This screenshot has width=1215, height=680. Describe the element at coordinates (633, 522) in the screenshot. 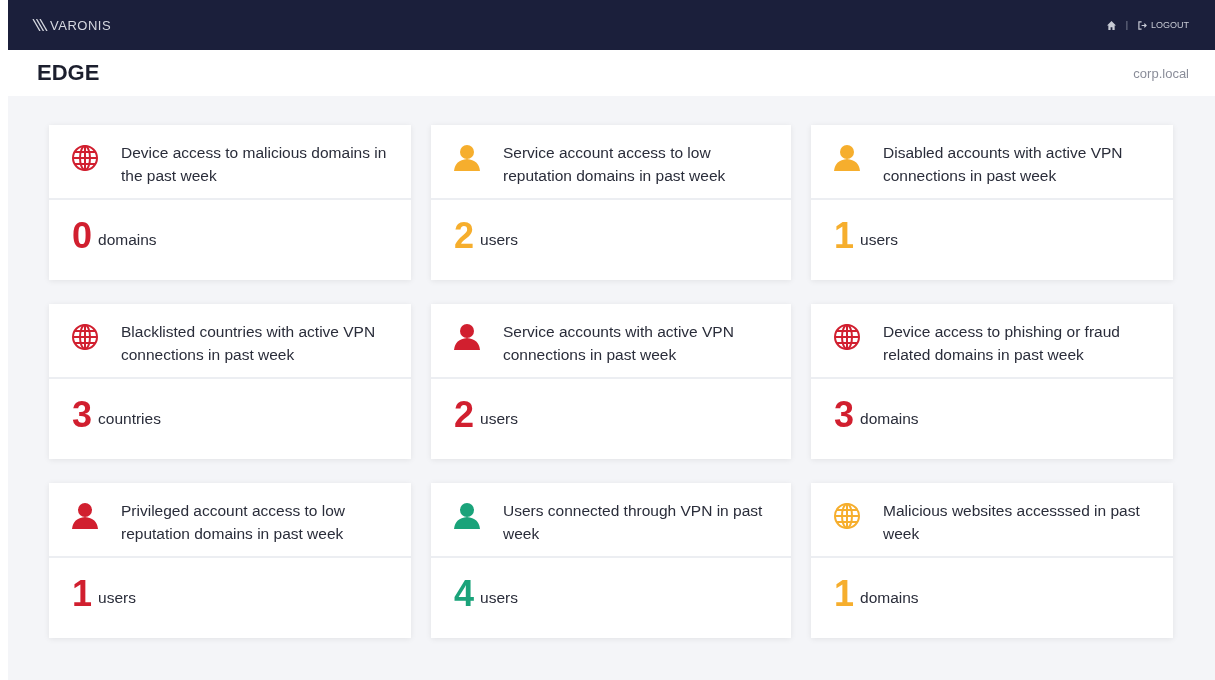

I see `card-title: Users connected through VPN in past week` at that location.